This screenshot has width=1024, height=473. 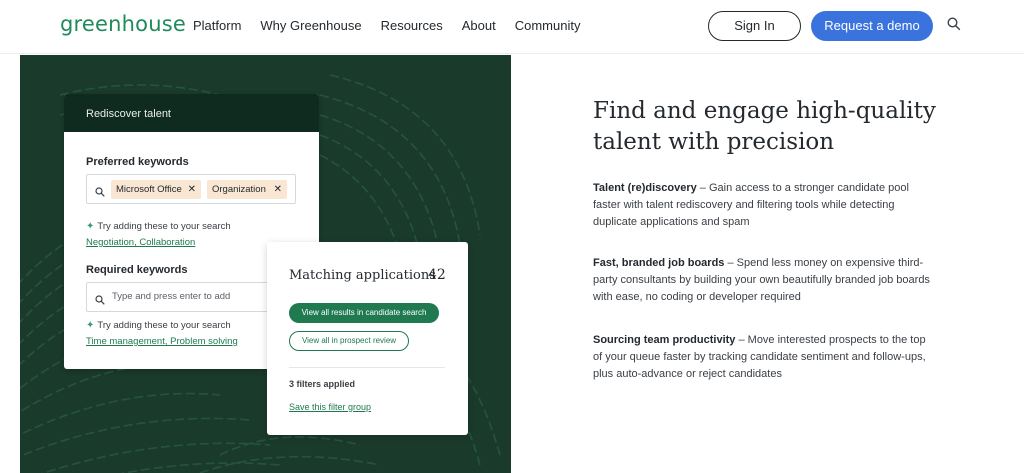 I want to click on view-prospect-review-button: View all in prospect review, so click(x=349, y=341).